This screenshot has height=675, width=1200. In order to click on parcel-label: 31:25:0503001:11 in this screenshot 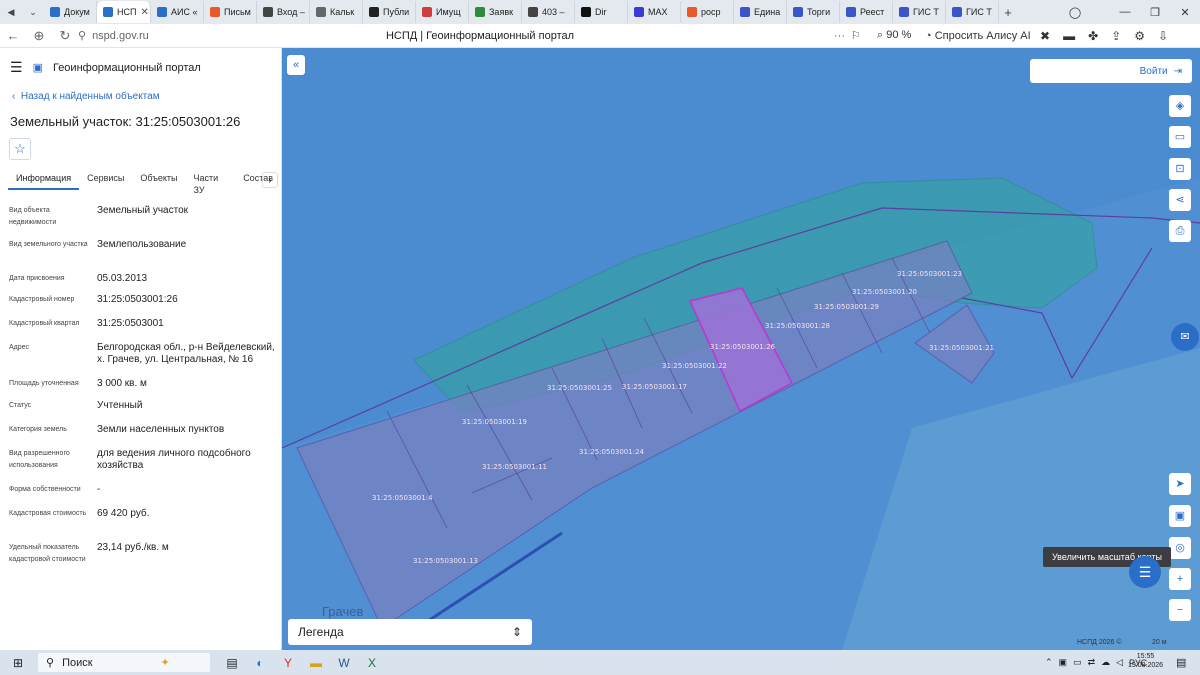, I will do `click(514, 467)`.